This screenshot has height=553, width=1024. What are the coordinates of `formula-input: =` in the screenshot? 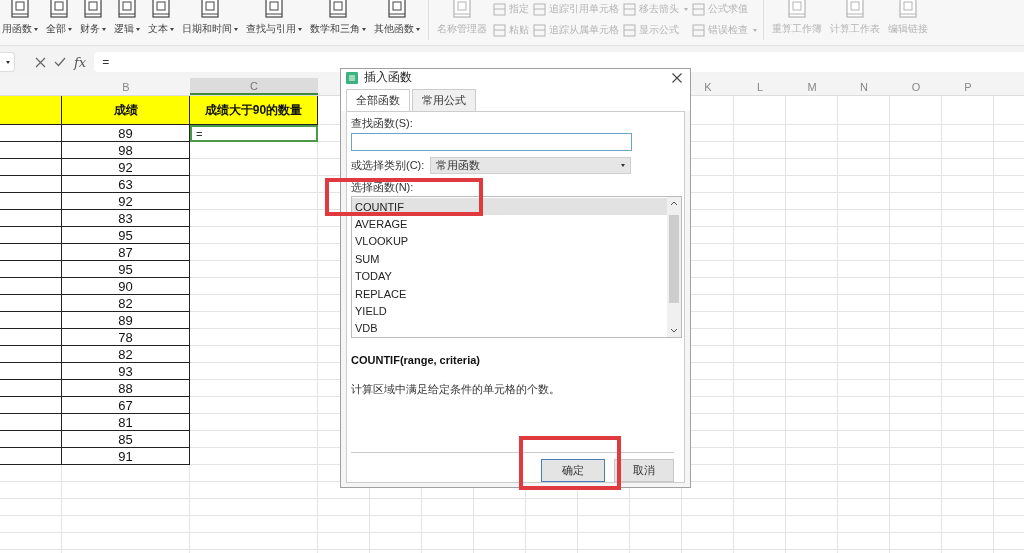 It's located at (559, 62).